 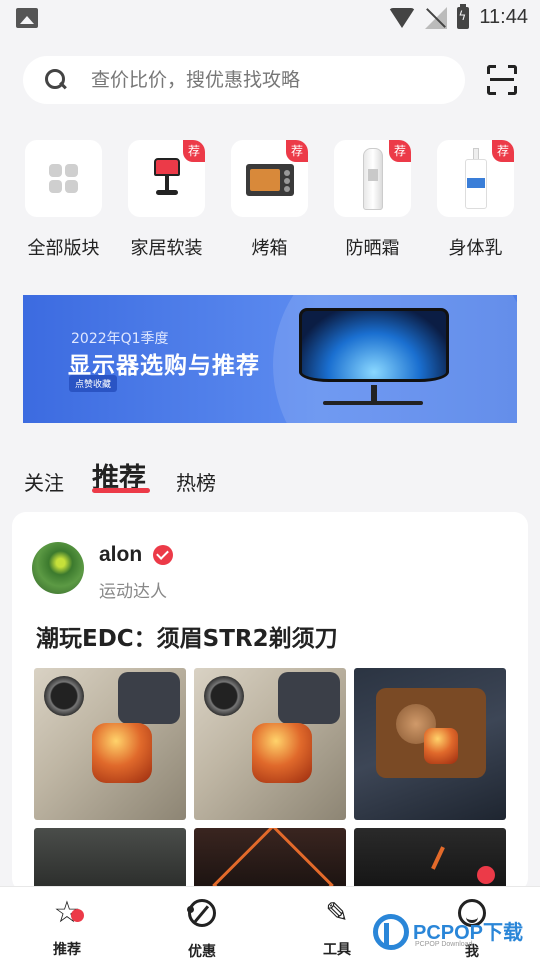 What do you see at coordinates (270, 19) in the screenshot?
I see `status-bar: 11:44` at bounding box center [270, 19].